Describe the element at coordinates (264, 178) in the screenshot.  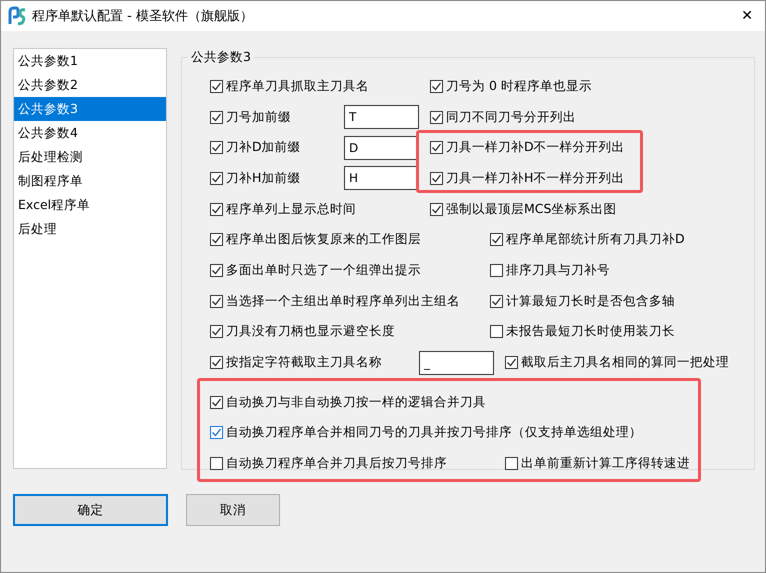
I see `checkbox-label: 刀补H加前缀` at that location.